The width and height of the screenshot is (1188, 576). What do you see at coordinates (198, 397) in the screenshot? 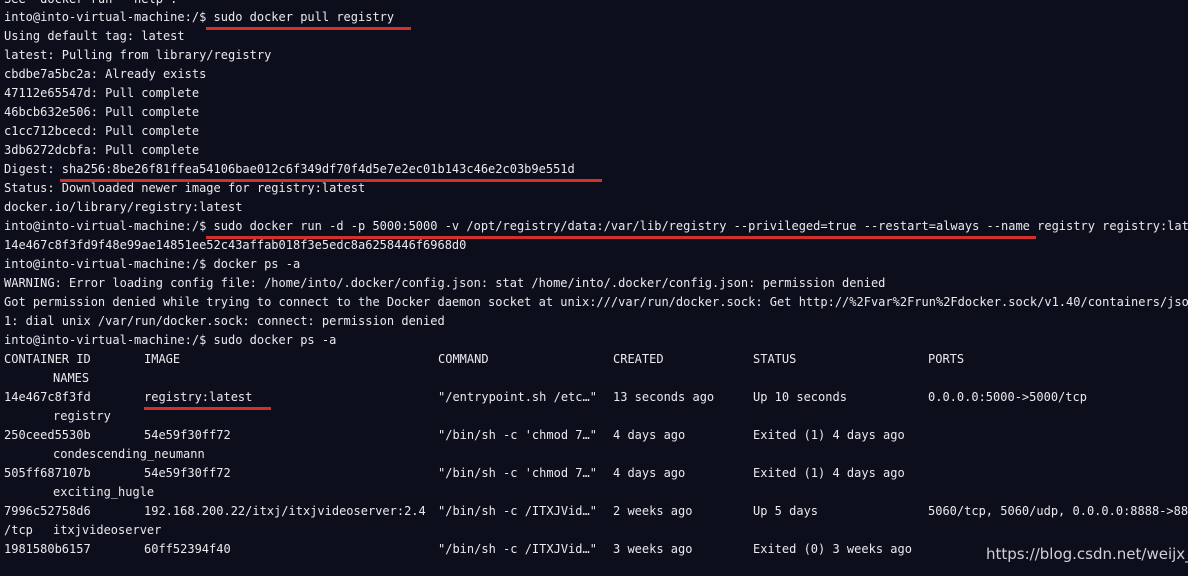
I see `table-cell-image: registry:latest` at bounding box center [198, 397].